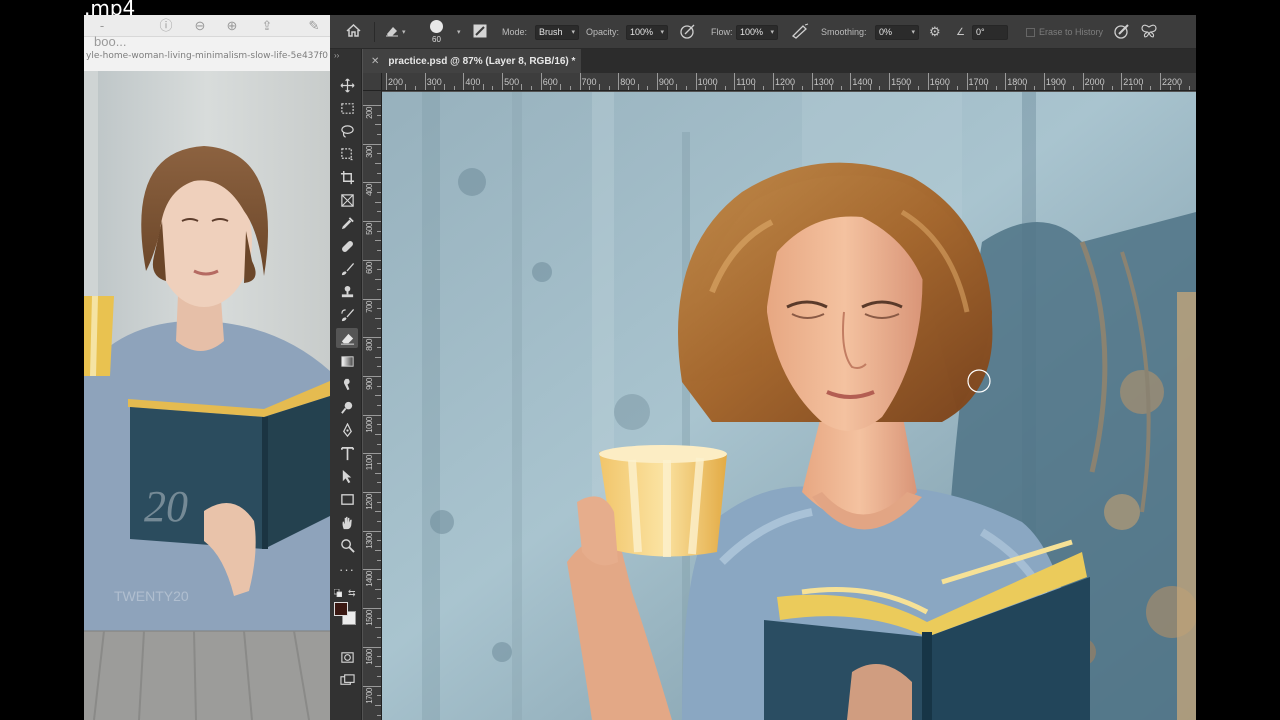 This screenshot has height=720, width=1280. What do you see at coordinates (436, 32) in the screenshot?
I see `brush-size-picker: 60` at bounding box center [436, 32].